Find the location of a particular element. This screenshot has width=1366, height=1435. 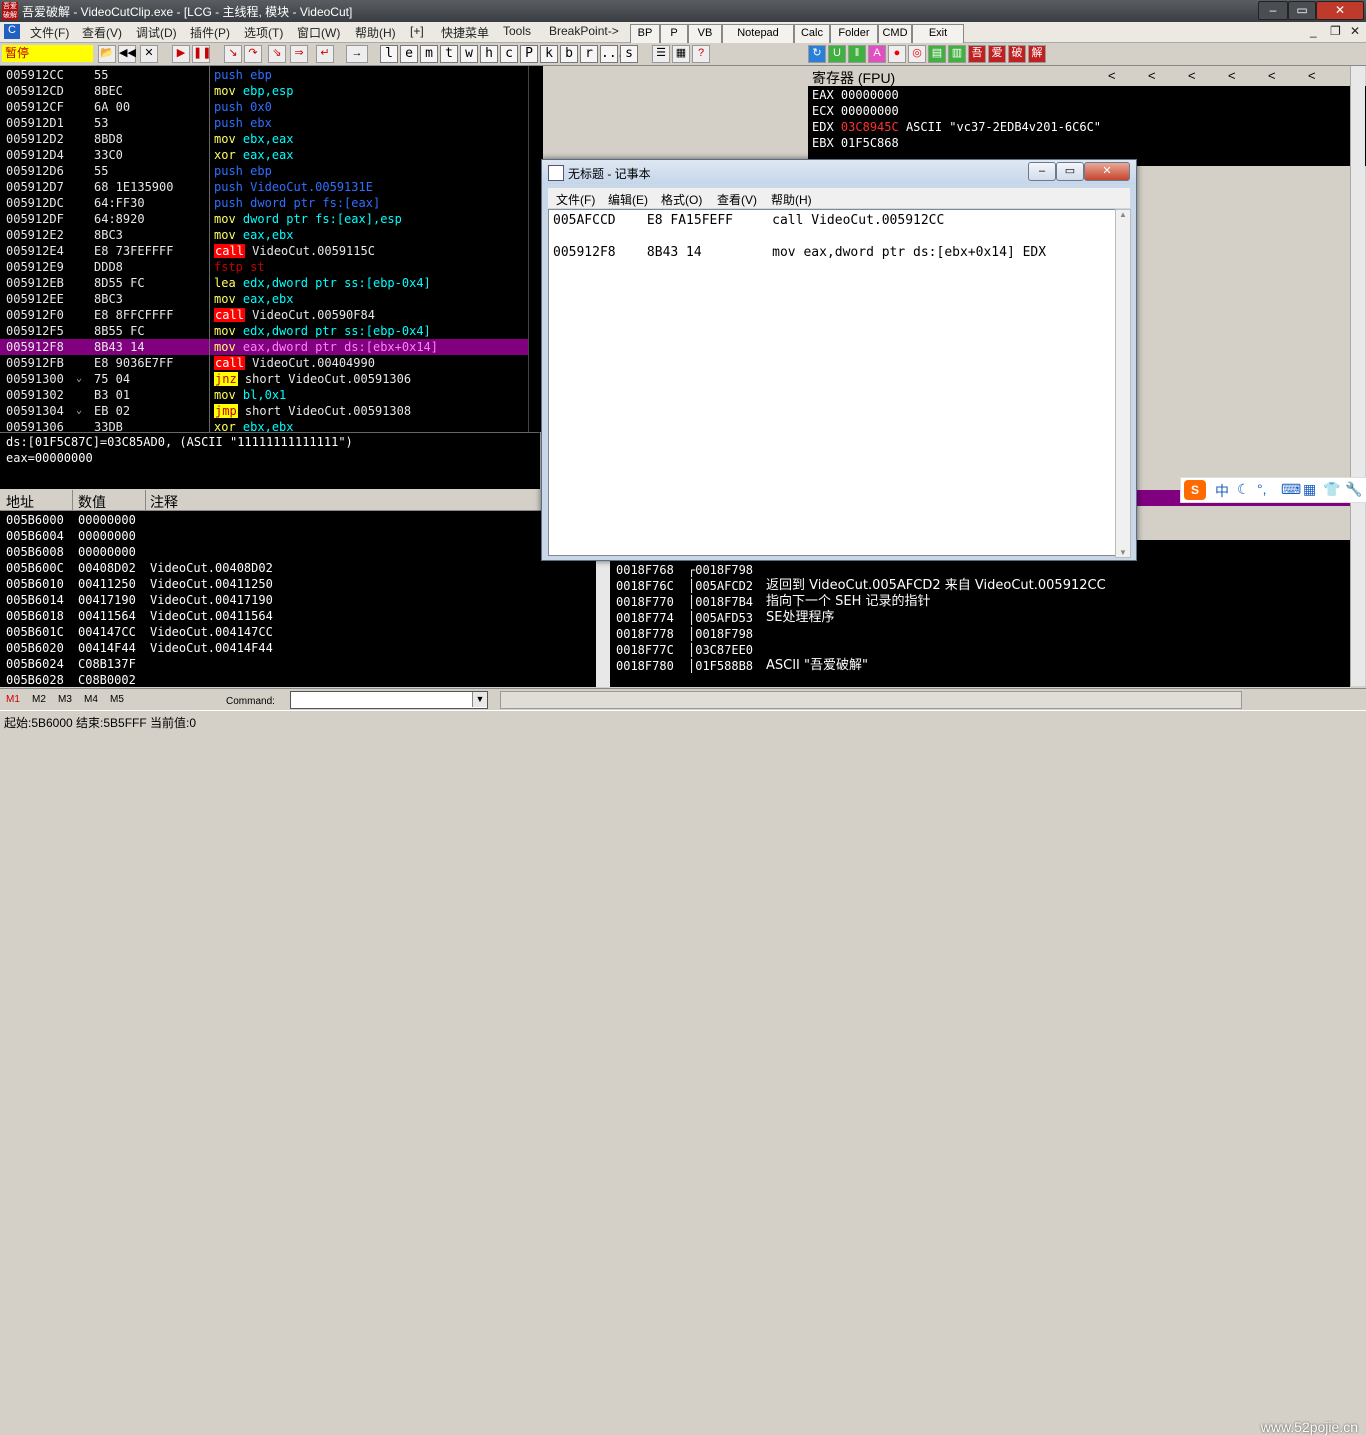

mdi-restore-icon: ❐ is located at coordinates (1335, 31).